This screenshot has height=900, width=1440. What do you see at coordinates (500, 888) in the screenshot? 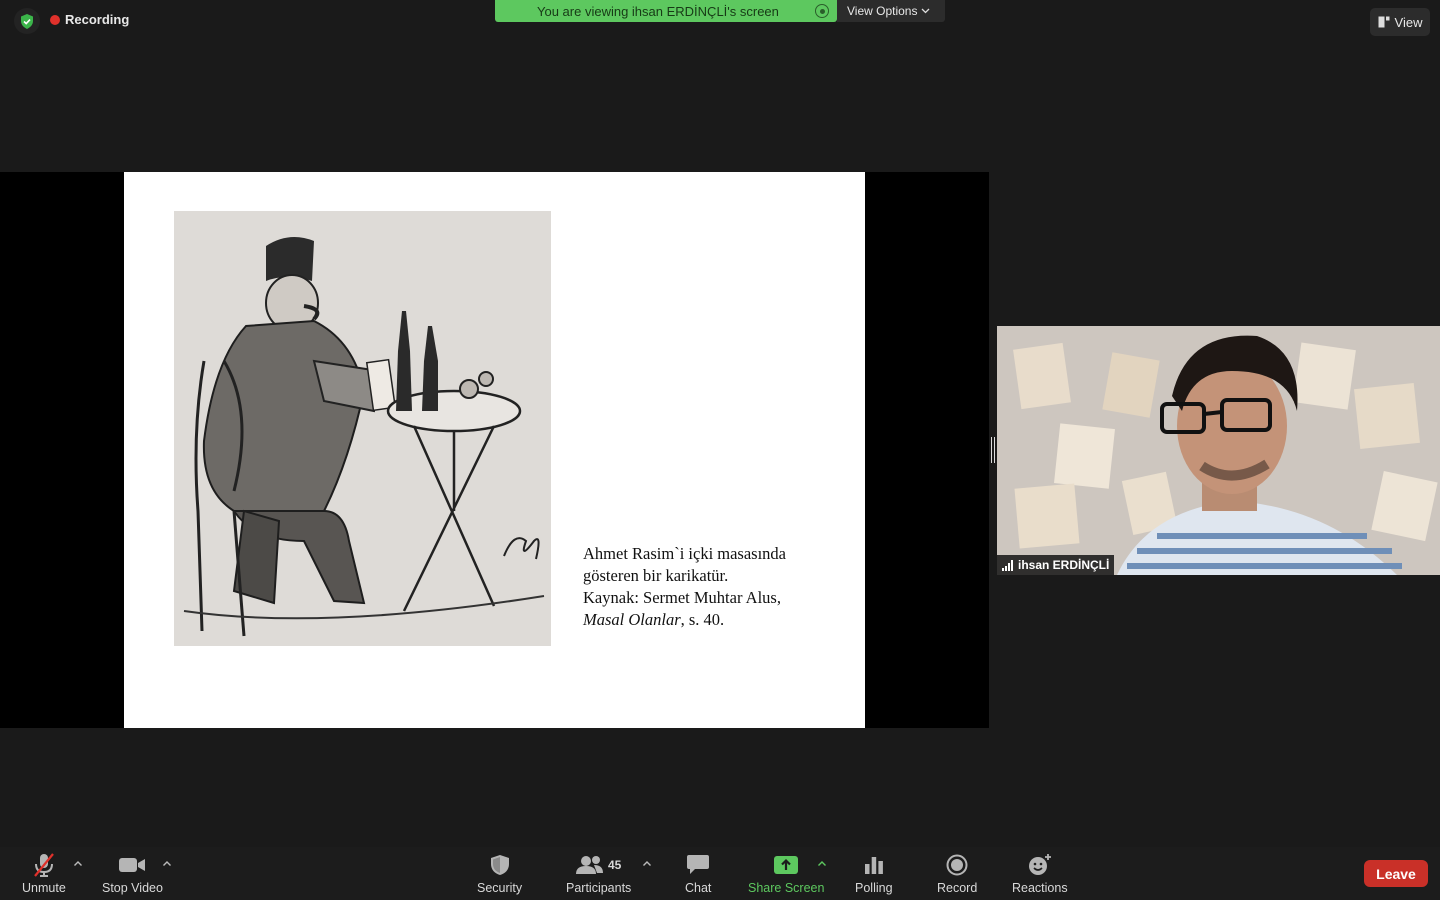
I see `security-label: Security` at bounding box center [500, 888].